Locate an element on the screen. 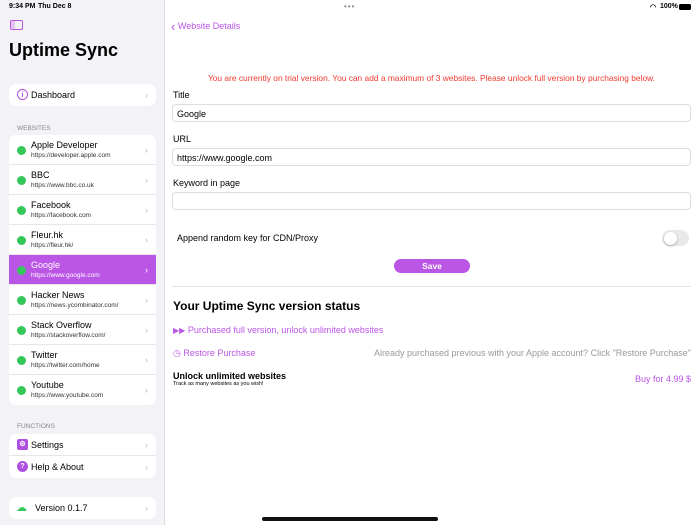 The height and width of the screenshot is (525, 700). wifi-icon: ◠ is located at coordinates (653, 7).